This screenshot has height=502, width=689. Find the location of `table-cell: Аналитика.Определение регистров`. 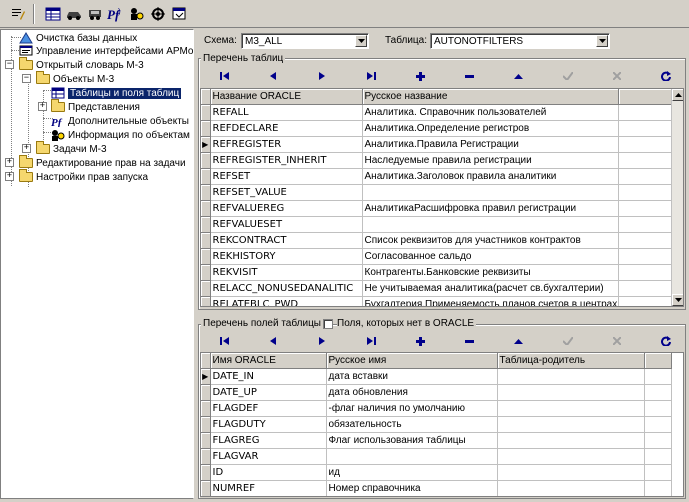

table-cell: Аналитика.Определение регистров is located at coordinates (490, 128).